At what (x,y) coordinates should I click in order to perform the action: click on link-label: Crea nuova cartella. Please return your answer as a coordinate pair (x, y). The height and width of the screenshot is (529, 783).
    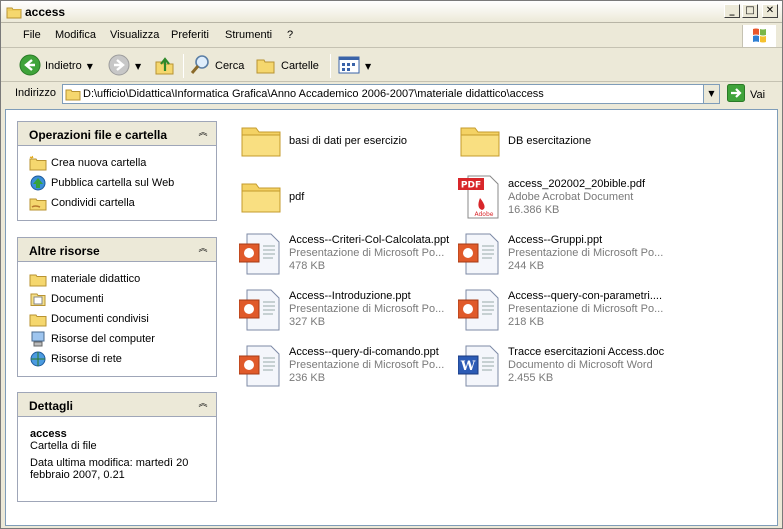
    Looking at the image, I should click on (99, 163).